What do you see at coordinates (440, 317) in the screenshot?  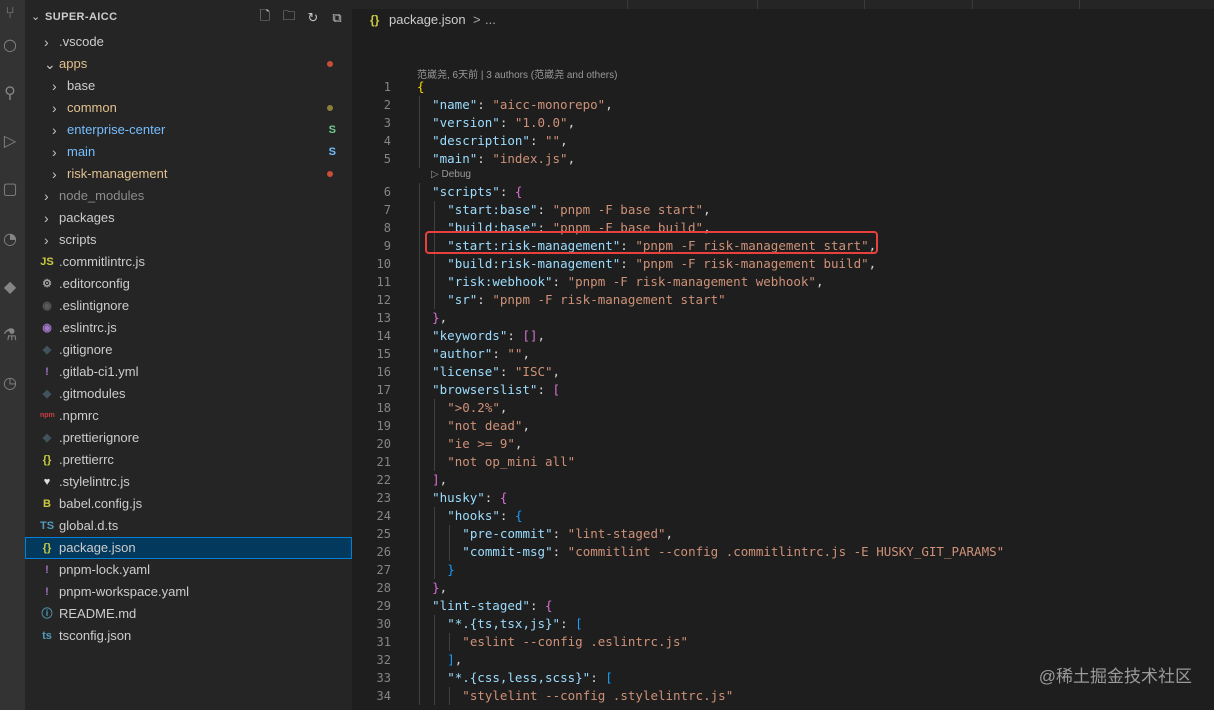 I see `code-text: },` at bounding box center [440, 317].